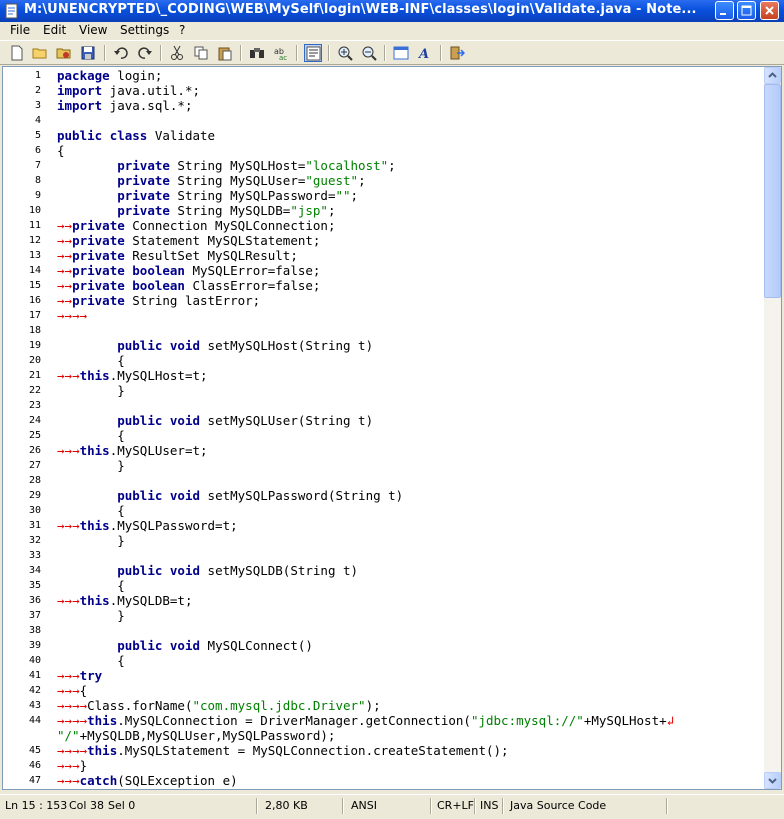 The image size is (784, 819). I want to click on code-line: public void MySQLConnect(), so click(215, 645).